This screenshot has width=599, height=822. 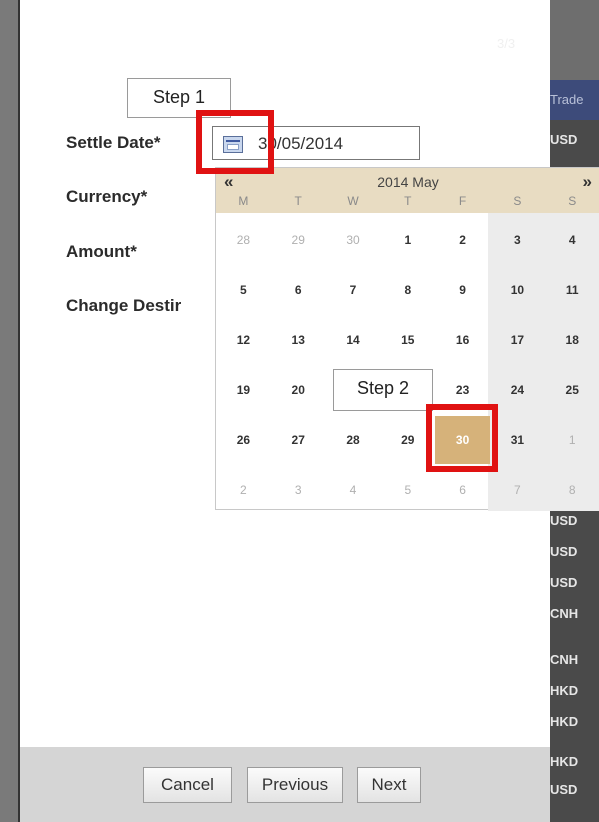 I want to click on calendar-day: 15, so click(x=407, y=340).